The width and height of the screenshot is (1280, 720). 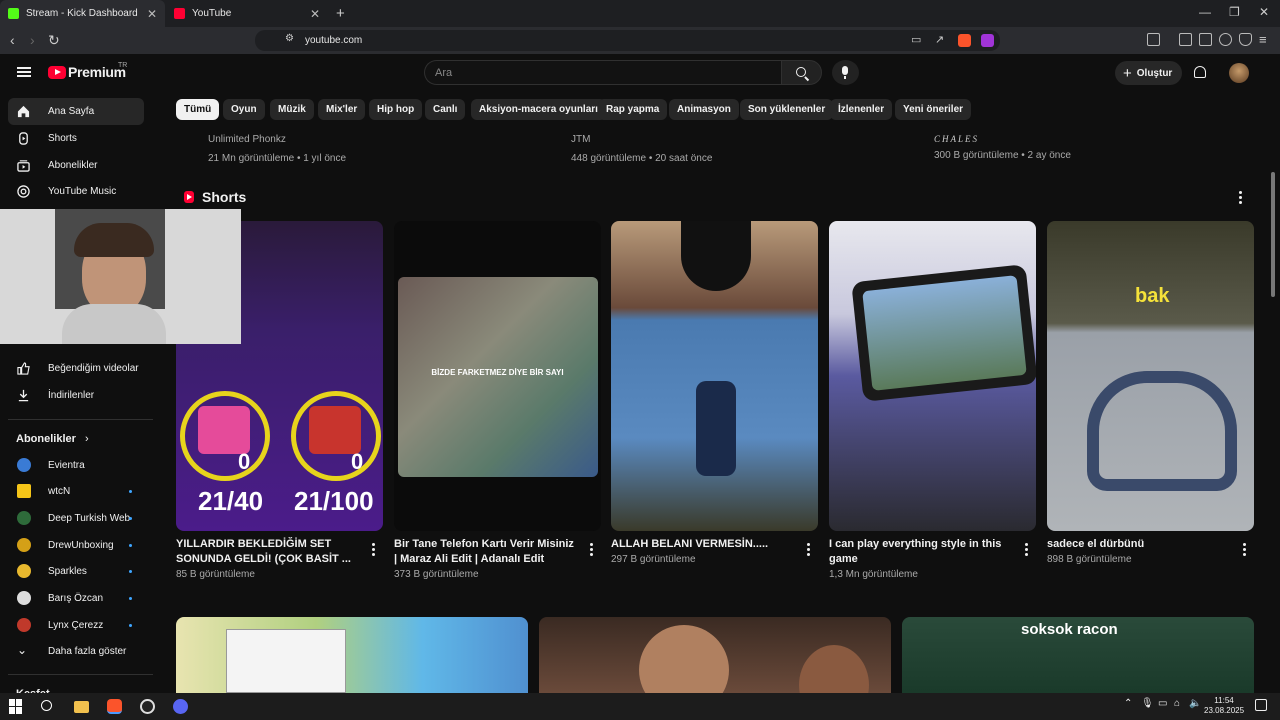 I want to click on tab-youtube: YouTube ✕, so click(x=247, y=13).